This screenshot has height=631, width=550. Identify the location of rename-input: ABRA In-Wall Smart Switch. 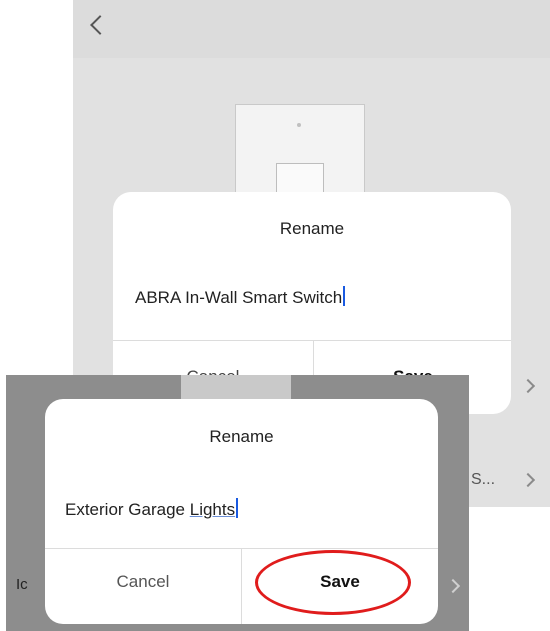
(240, 297).